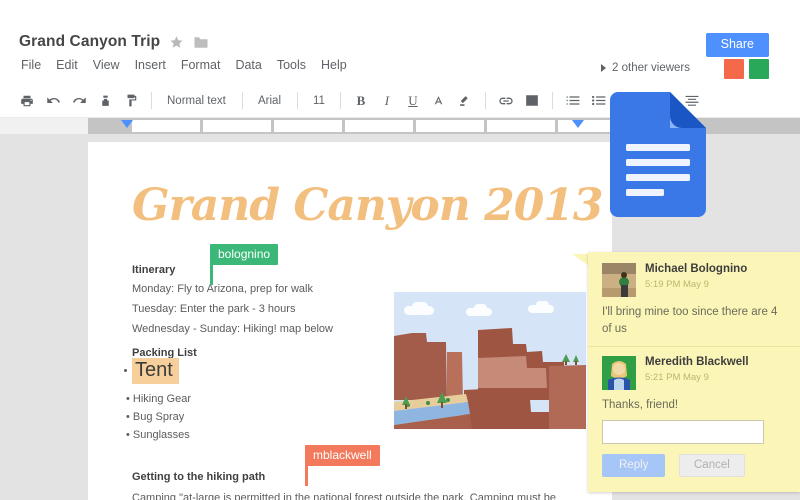 This screenshot has height=500, width=800. What do you see at coordinates (53, 101) in the screenshot?
I see `undo-icon` at bounding box center [53, 101].